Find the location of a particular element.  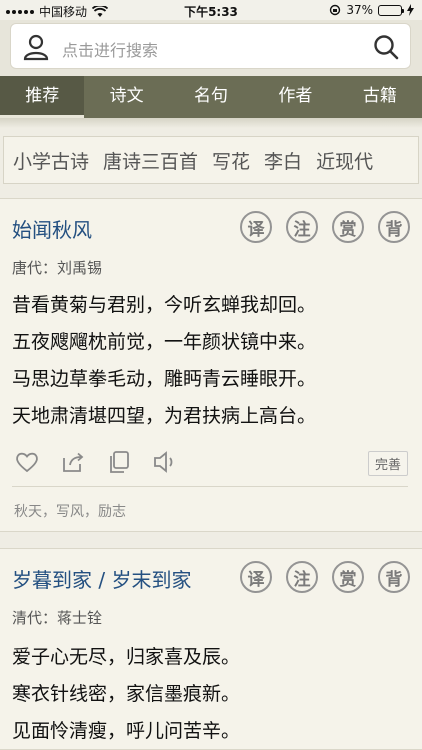

poem-body: 爱子心无尽，归家喜及辰。 寒衣针线密，家信墨痕新。 见面怜清瘦，呼儿问苦辛。 is located at coordinates (126, 694).